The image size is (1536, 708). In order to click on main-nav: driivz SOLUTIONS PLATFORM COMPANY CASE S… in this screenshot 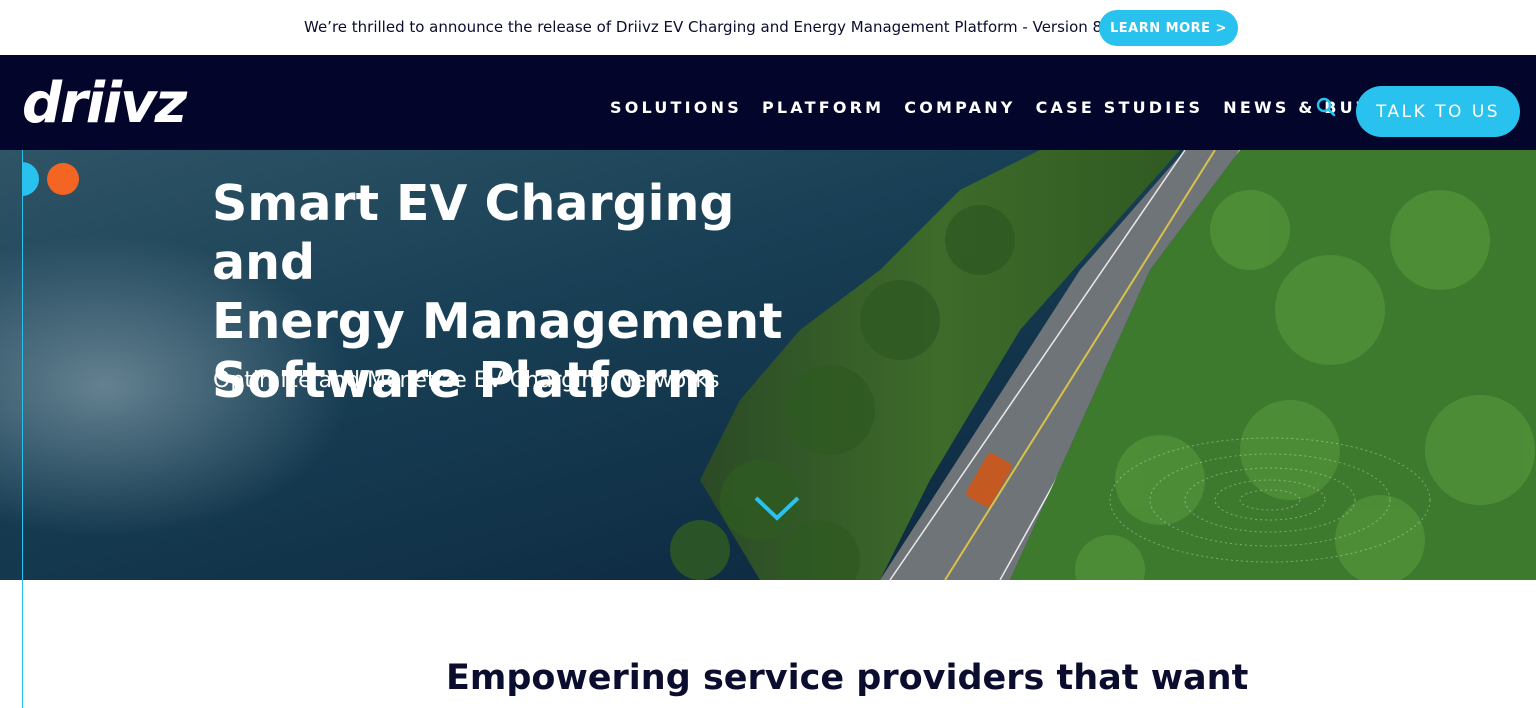, I will do `click(768, 102)`.